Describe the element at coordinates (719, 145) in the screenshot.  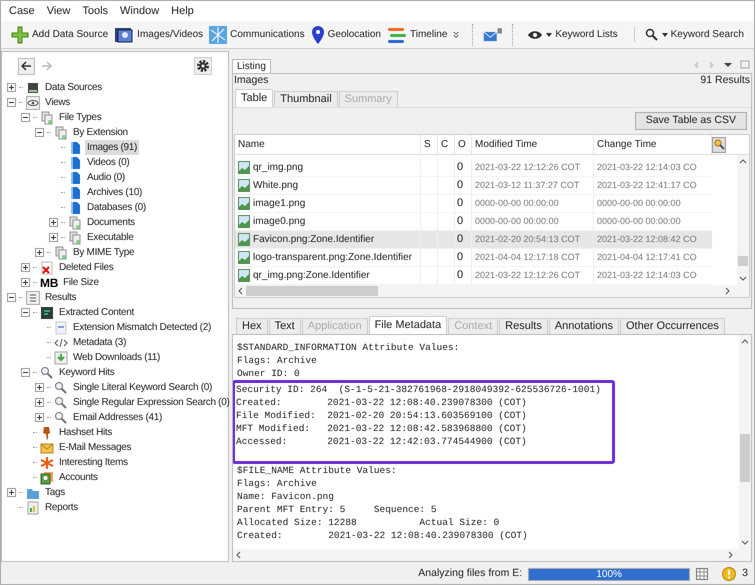
I see `column-picker-icon` at that location.